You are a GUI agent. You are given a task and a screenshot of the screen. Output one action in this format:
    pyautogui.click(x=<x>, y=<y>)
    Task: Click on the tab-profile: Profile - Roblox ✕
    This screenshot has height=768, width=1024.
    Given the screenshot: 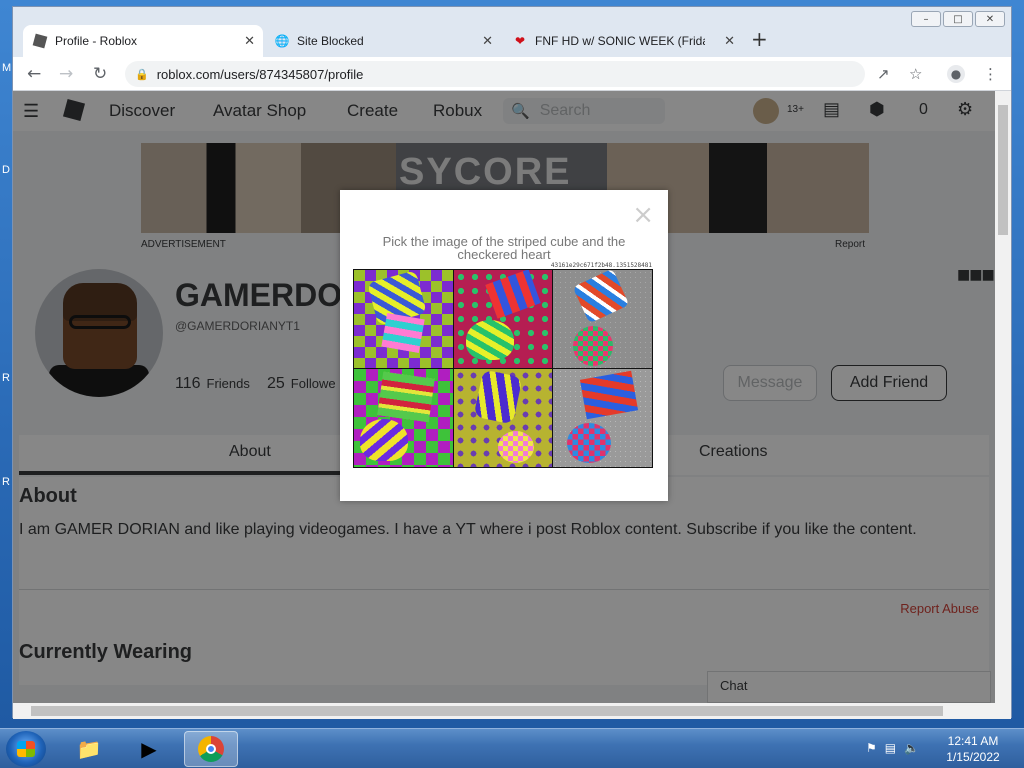 What is the action you would take?
    pyautogui.click(x=143, y=41)
    